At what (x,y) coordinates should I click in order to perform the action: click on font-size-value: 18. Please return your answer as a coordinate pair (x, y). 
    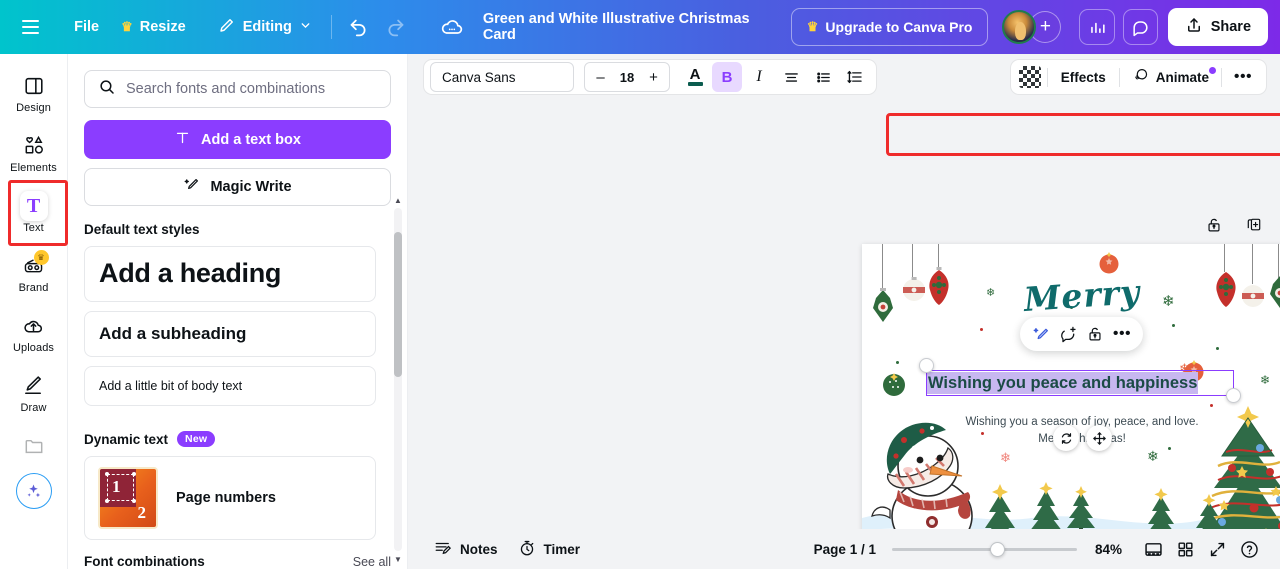
    Looking at the image, I should click on (627, 77).